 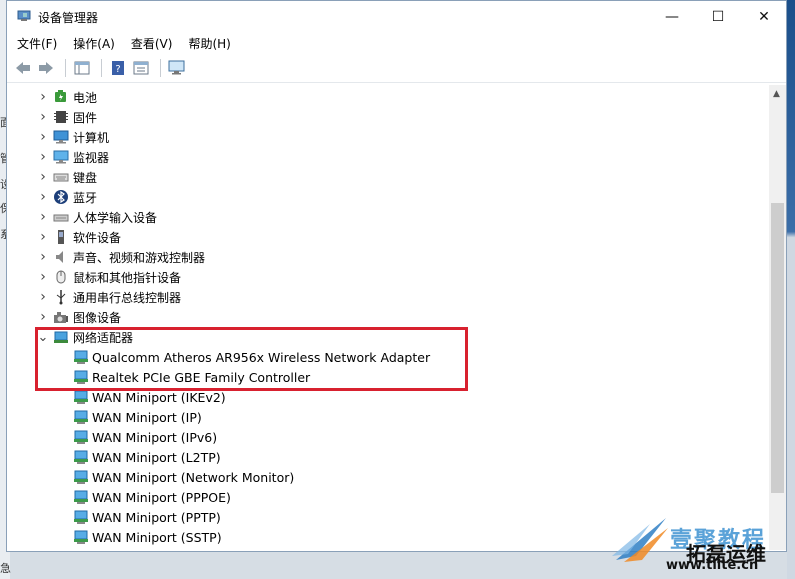 What do you see at coordinates (161, 497) in the screenshot?
I see `network-adapter-label: WAN Miniport (PPPOE)` at bounding box center [161, 497].